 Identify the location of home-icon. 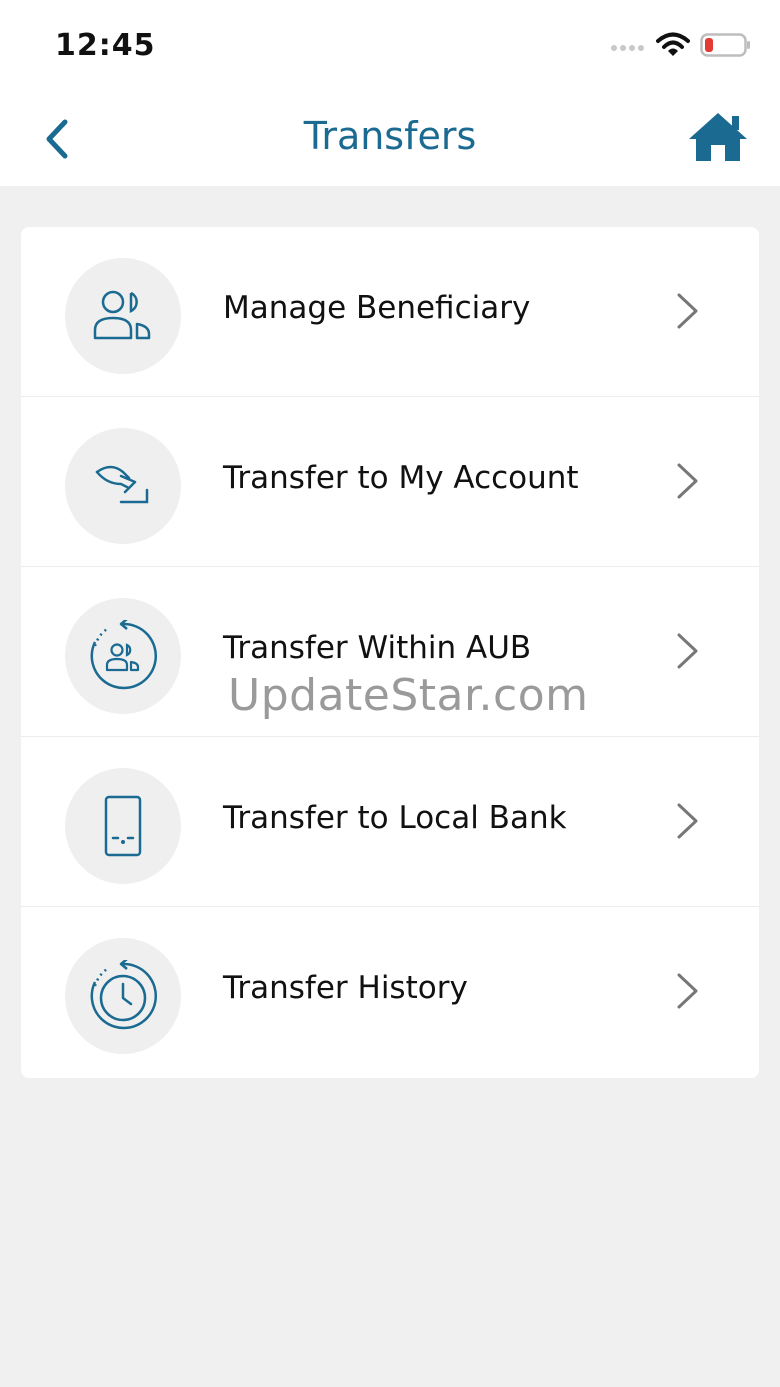
(718, 139).